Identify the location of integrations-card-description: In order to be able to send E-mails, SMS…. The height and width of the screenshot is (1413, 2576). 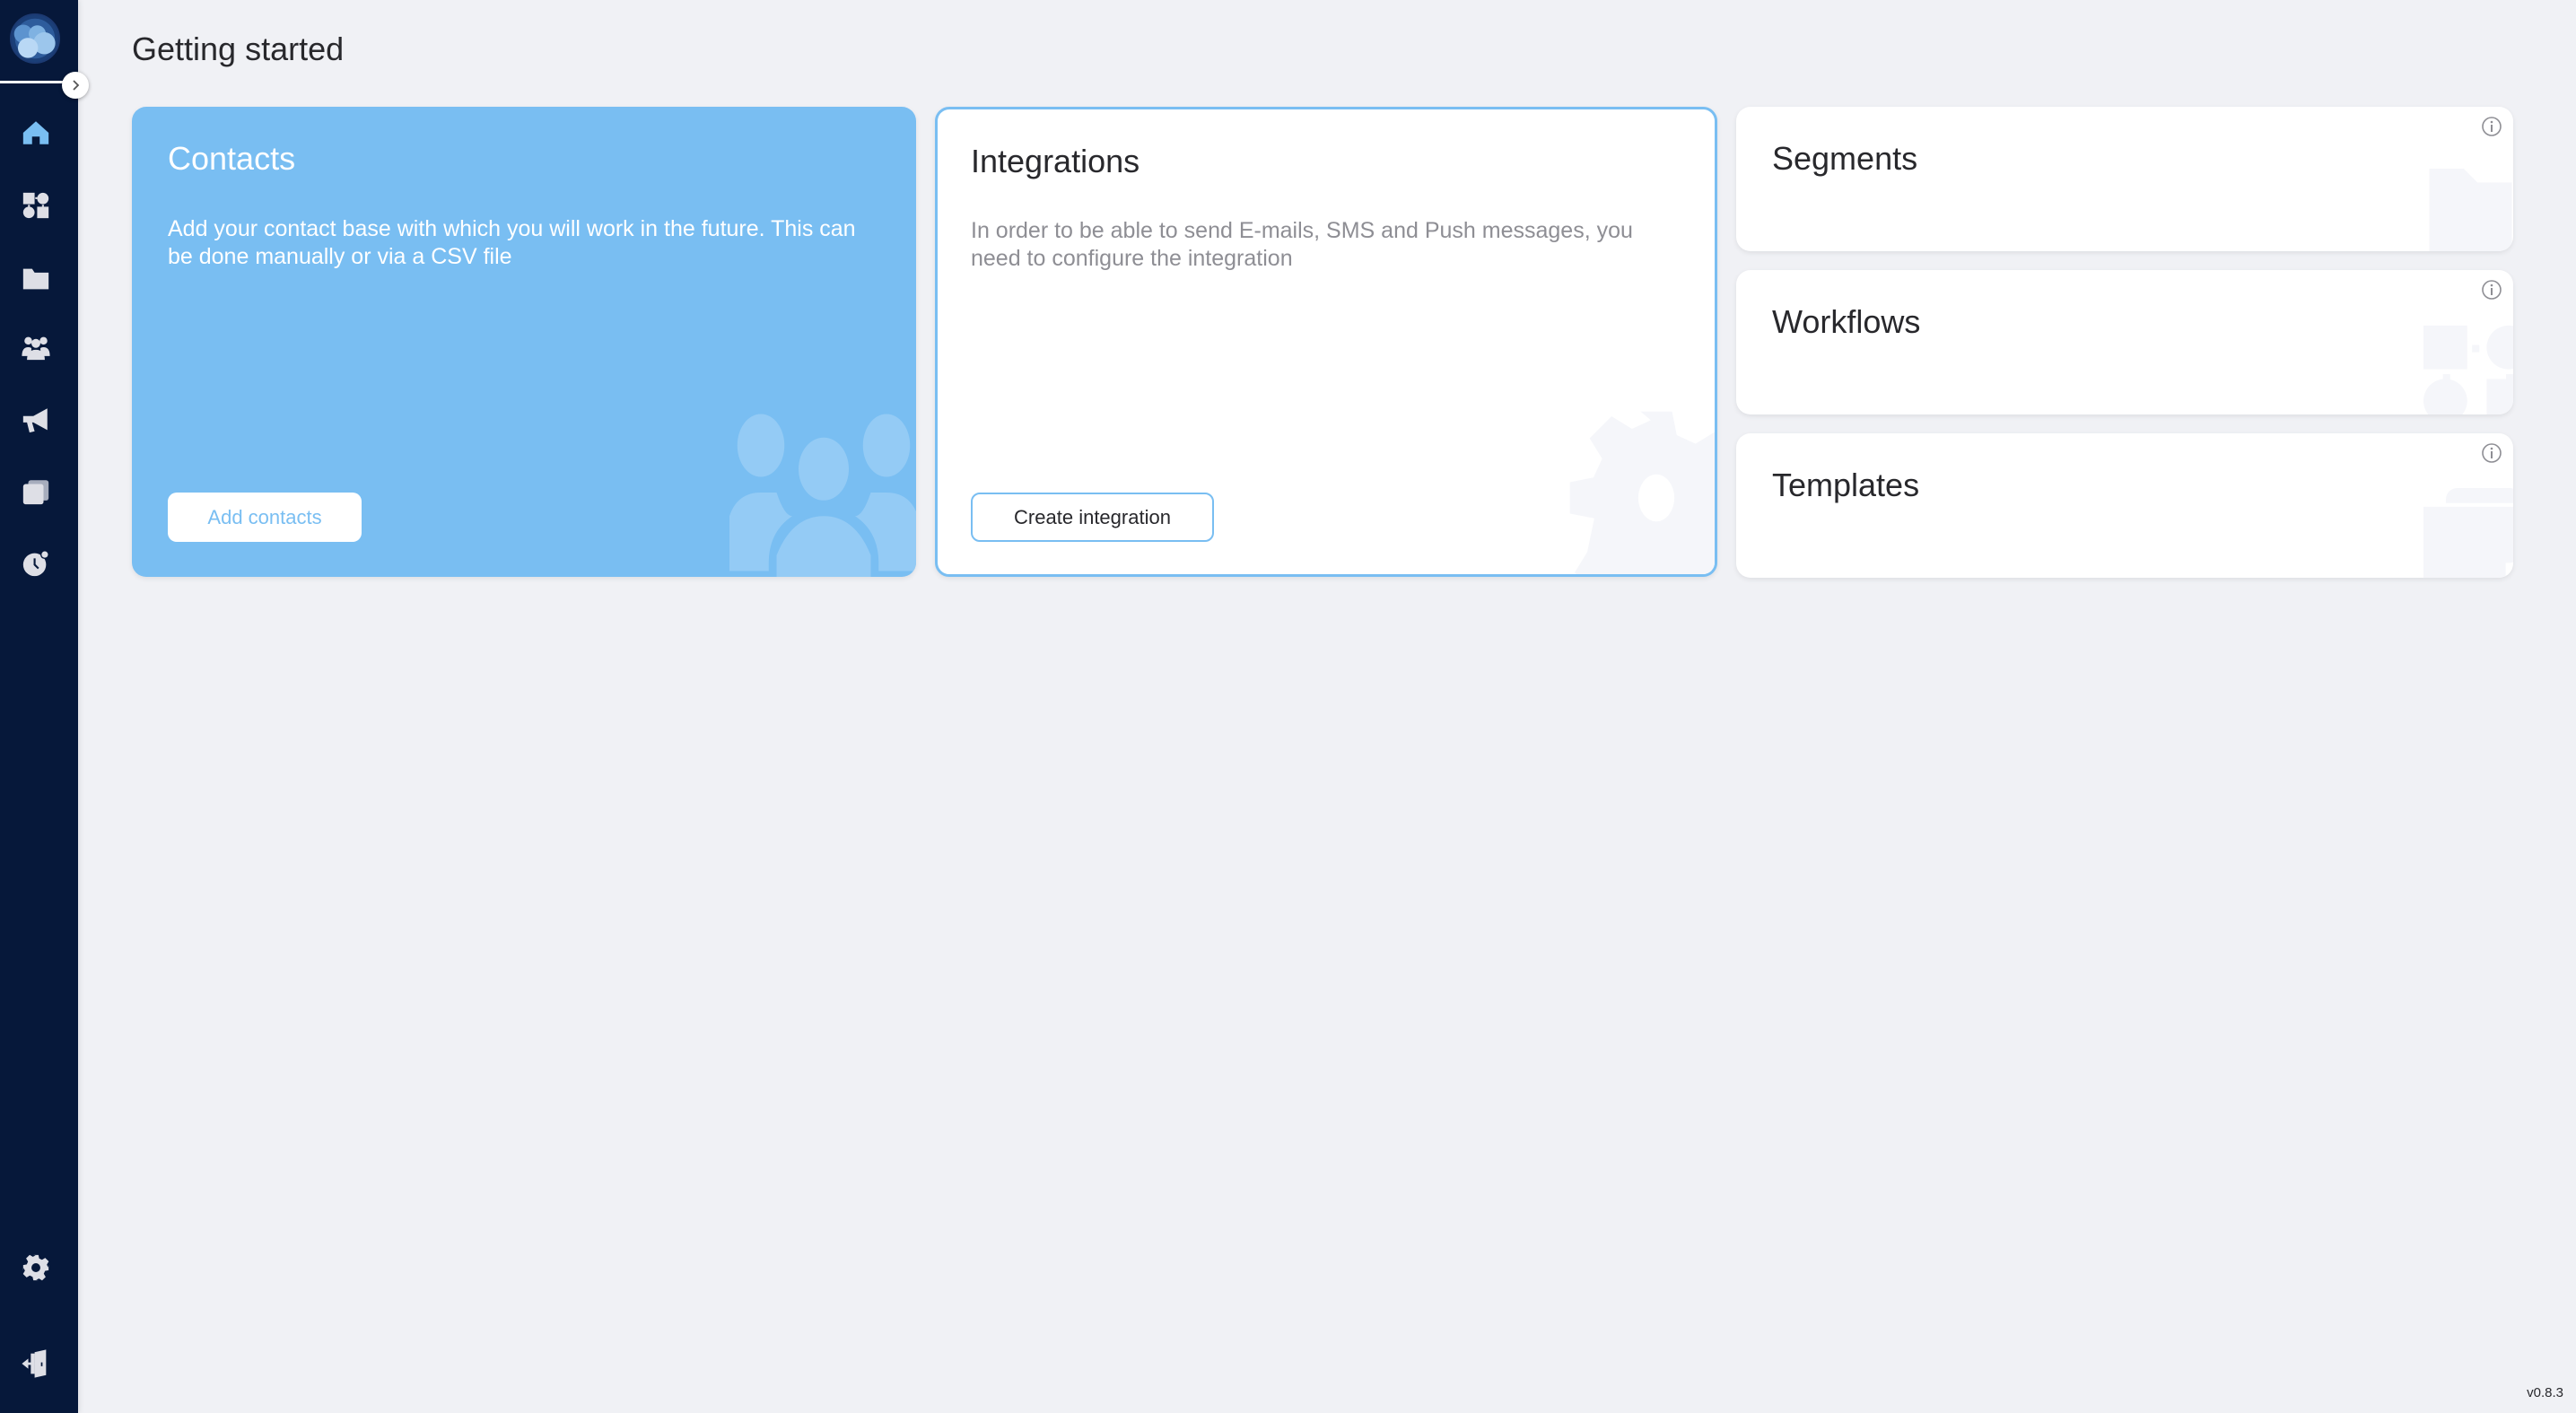
(1302, 244).